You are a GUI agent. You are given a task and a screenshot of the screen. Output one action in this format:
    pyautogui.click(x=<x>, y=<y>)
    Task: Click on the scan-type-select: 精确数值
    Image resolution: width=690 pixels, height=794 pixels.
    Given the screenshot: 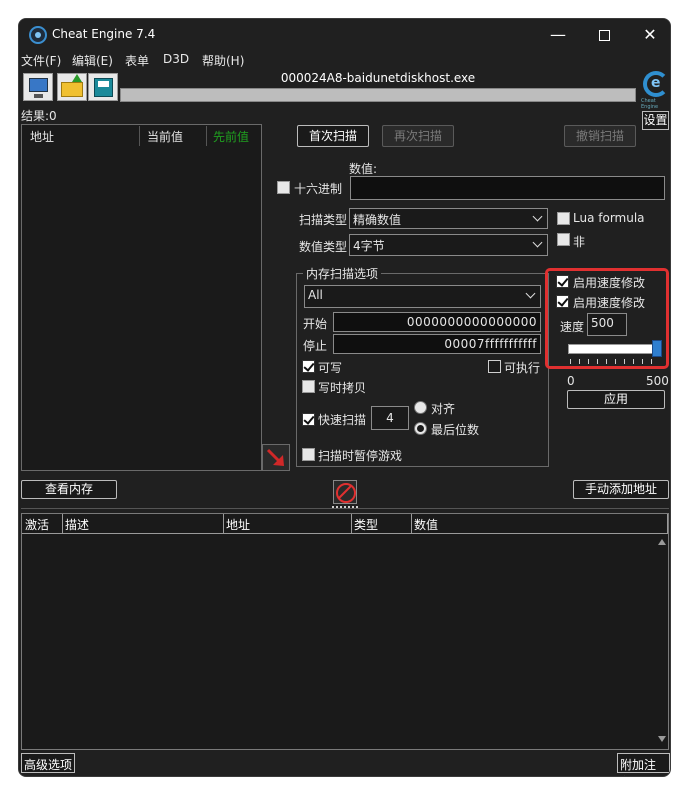 What is the action you would take?
    pyautogui.click(x=448, y=218)
    